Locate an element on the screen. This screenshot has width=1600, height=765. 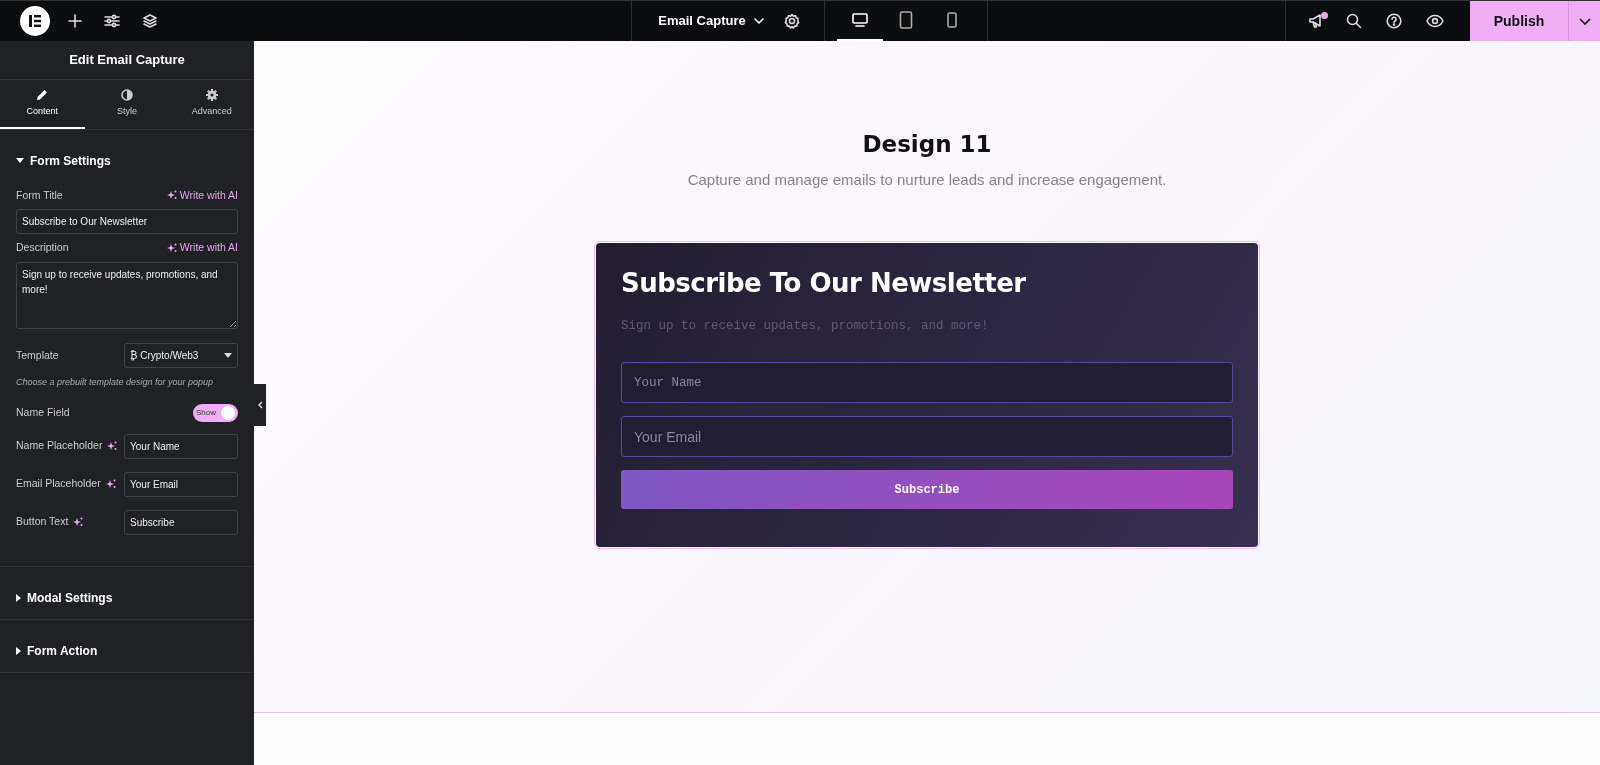
help-text: Choose a prebuilt template design for your popup is located at coordinates (115, 382).